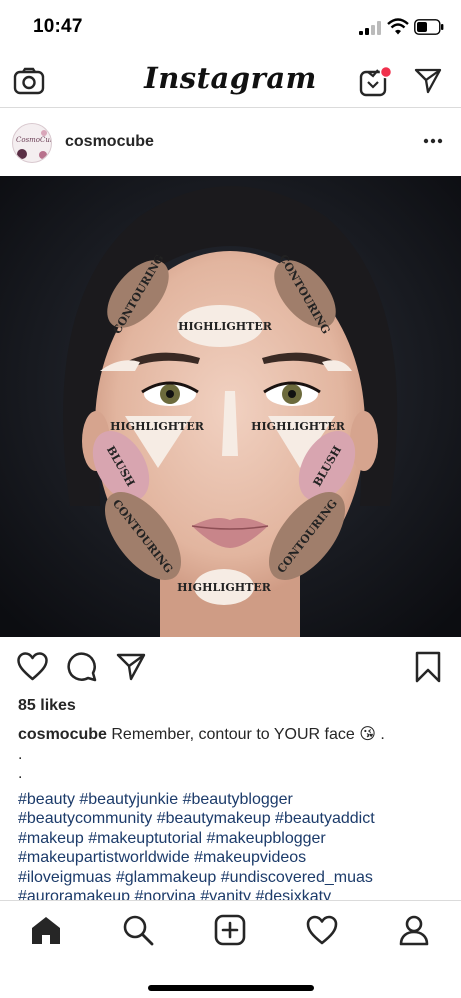 The width and height of the screenshot is (461, 998). Describe the element at coordinates (33, 140) in the screenshot. I see `avatar-text: CosmoCube` at that location.